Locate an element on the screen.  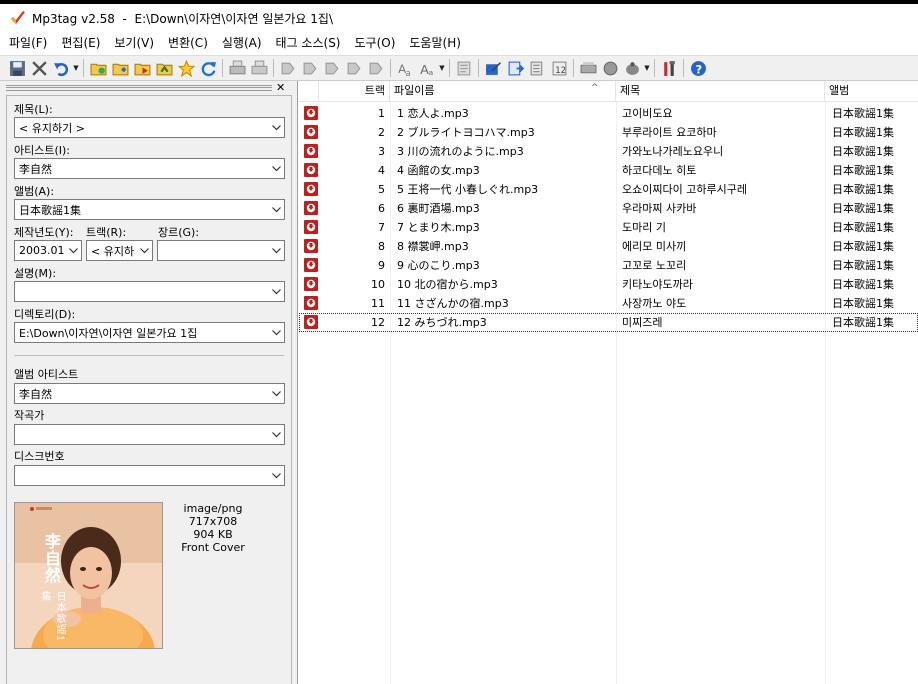
window-title: Mp3tag v2.58 - E:\Down\이자연\이자연 일본가요 1집\ is located at coordinates (183, 18).